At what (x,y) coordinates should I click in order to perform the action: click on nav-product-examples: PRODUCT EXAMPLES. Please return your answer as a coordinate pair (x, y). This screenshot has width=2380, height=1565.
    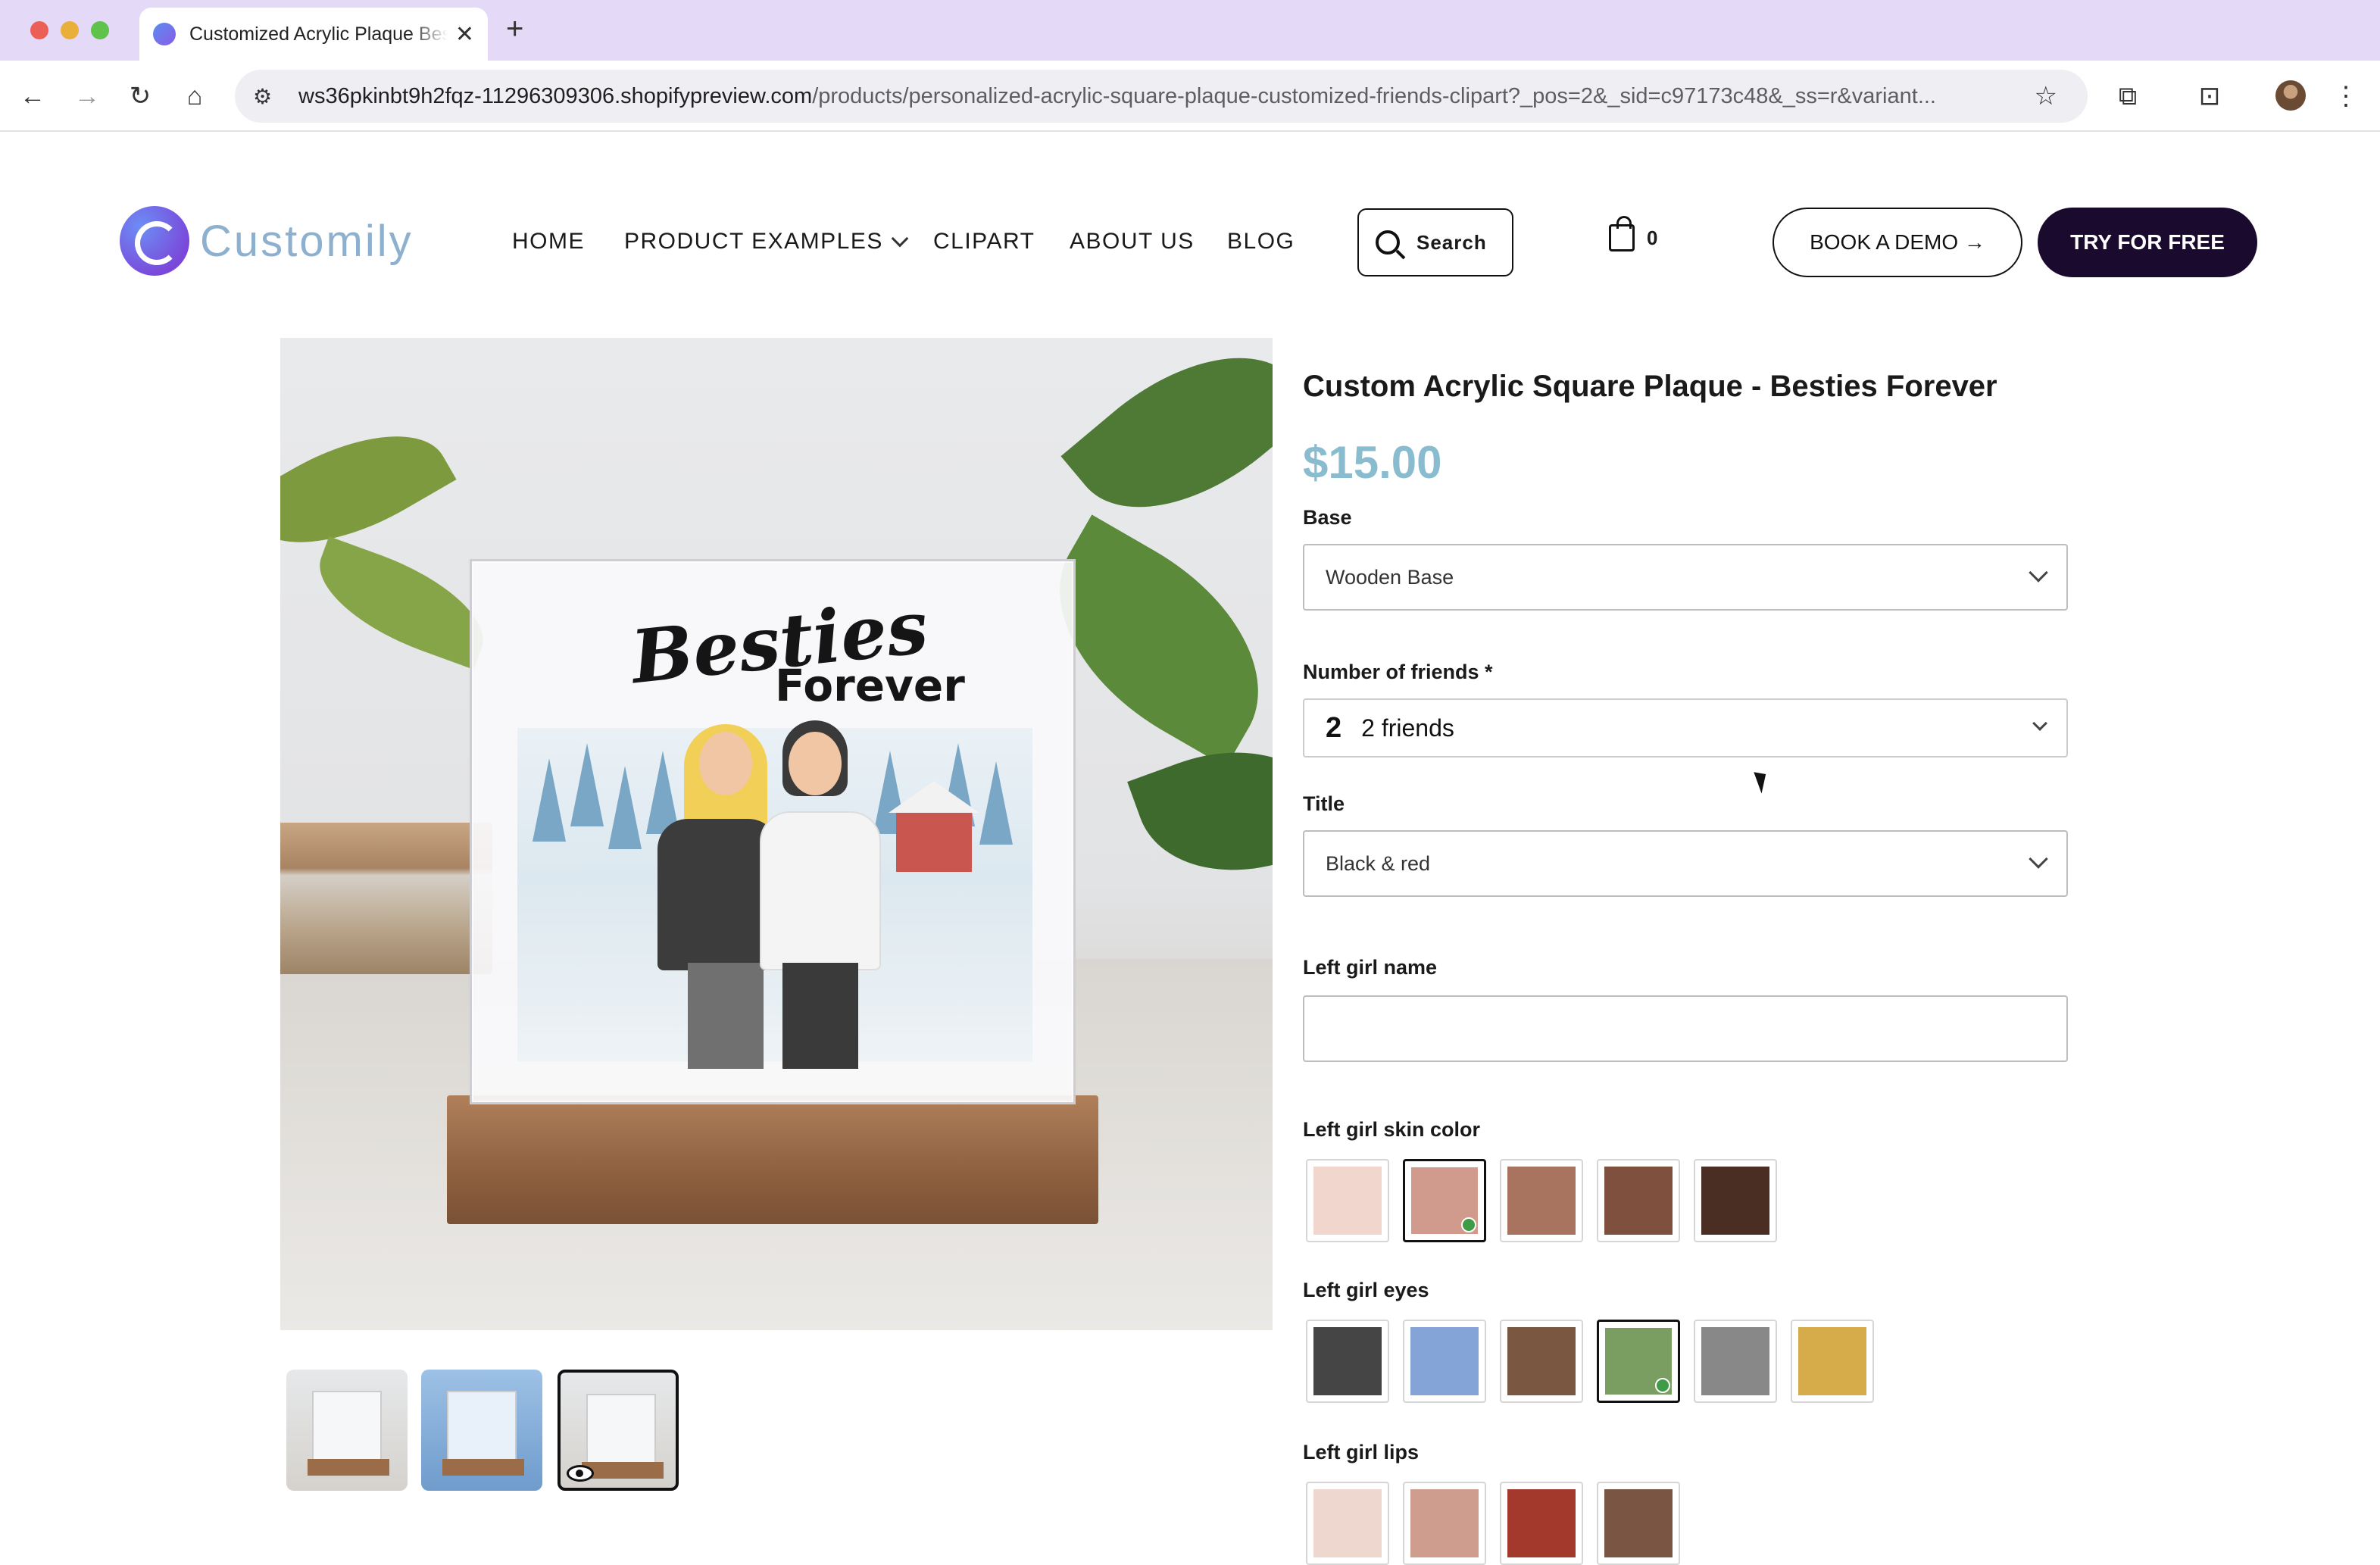
    Looking at the image, I should click on (766, 242).